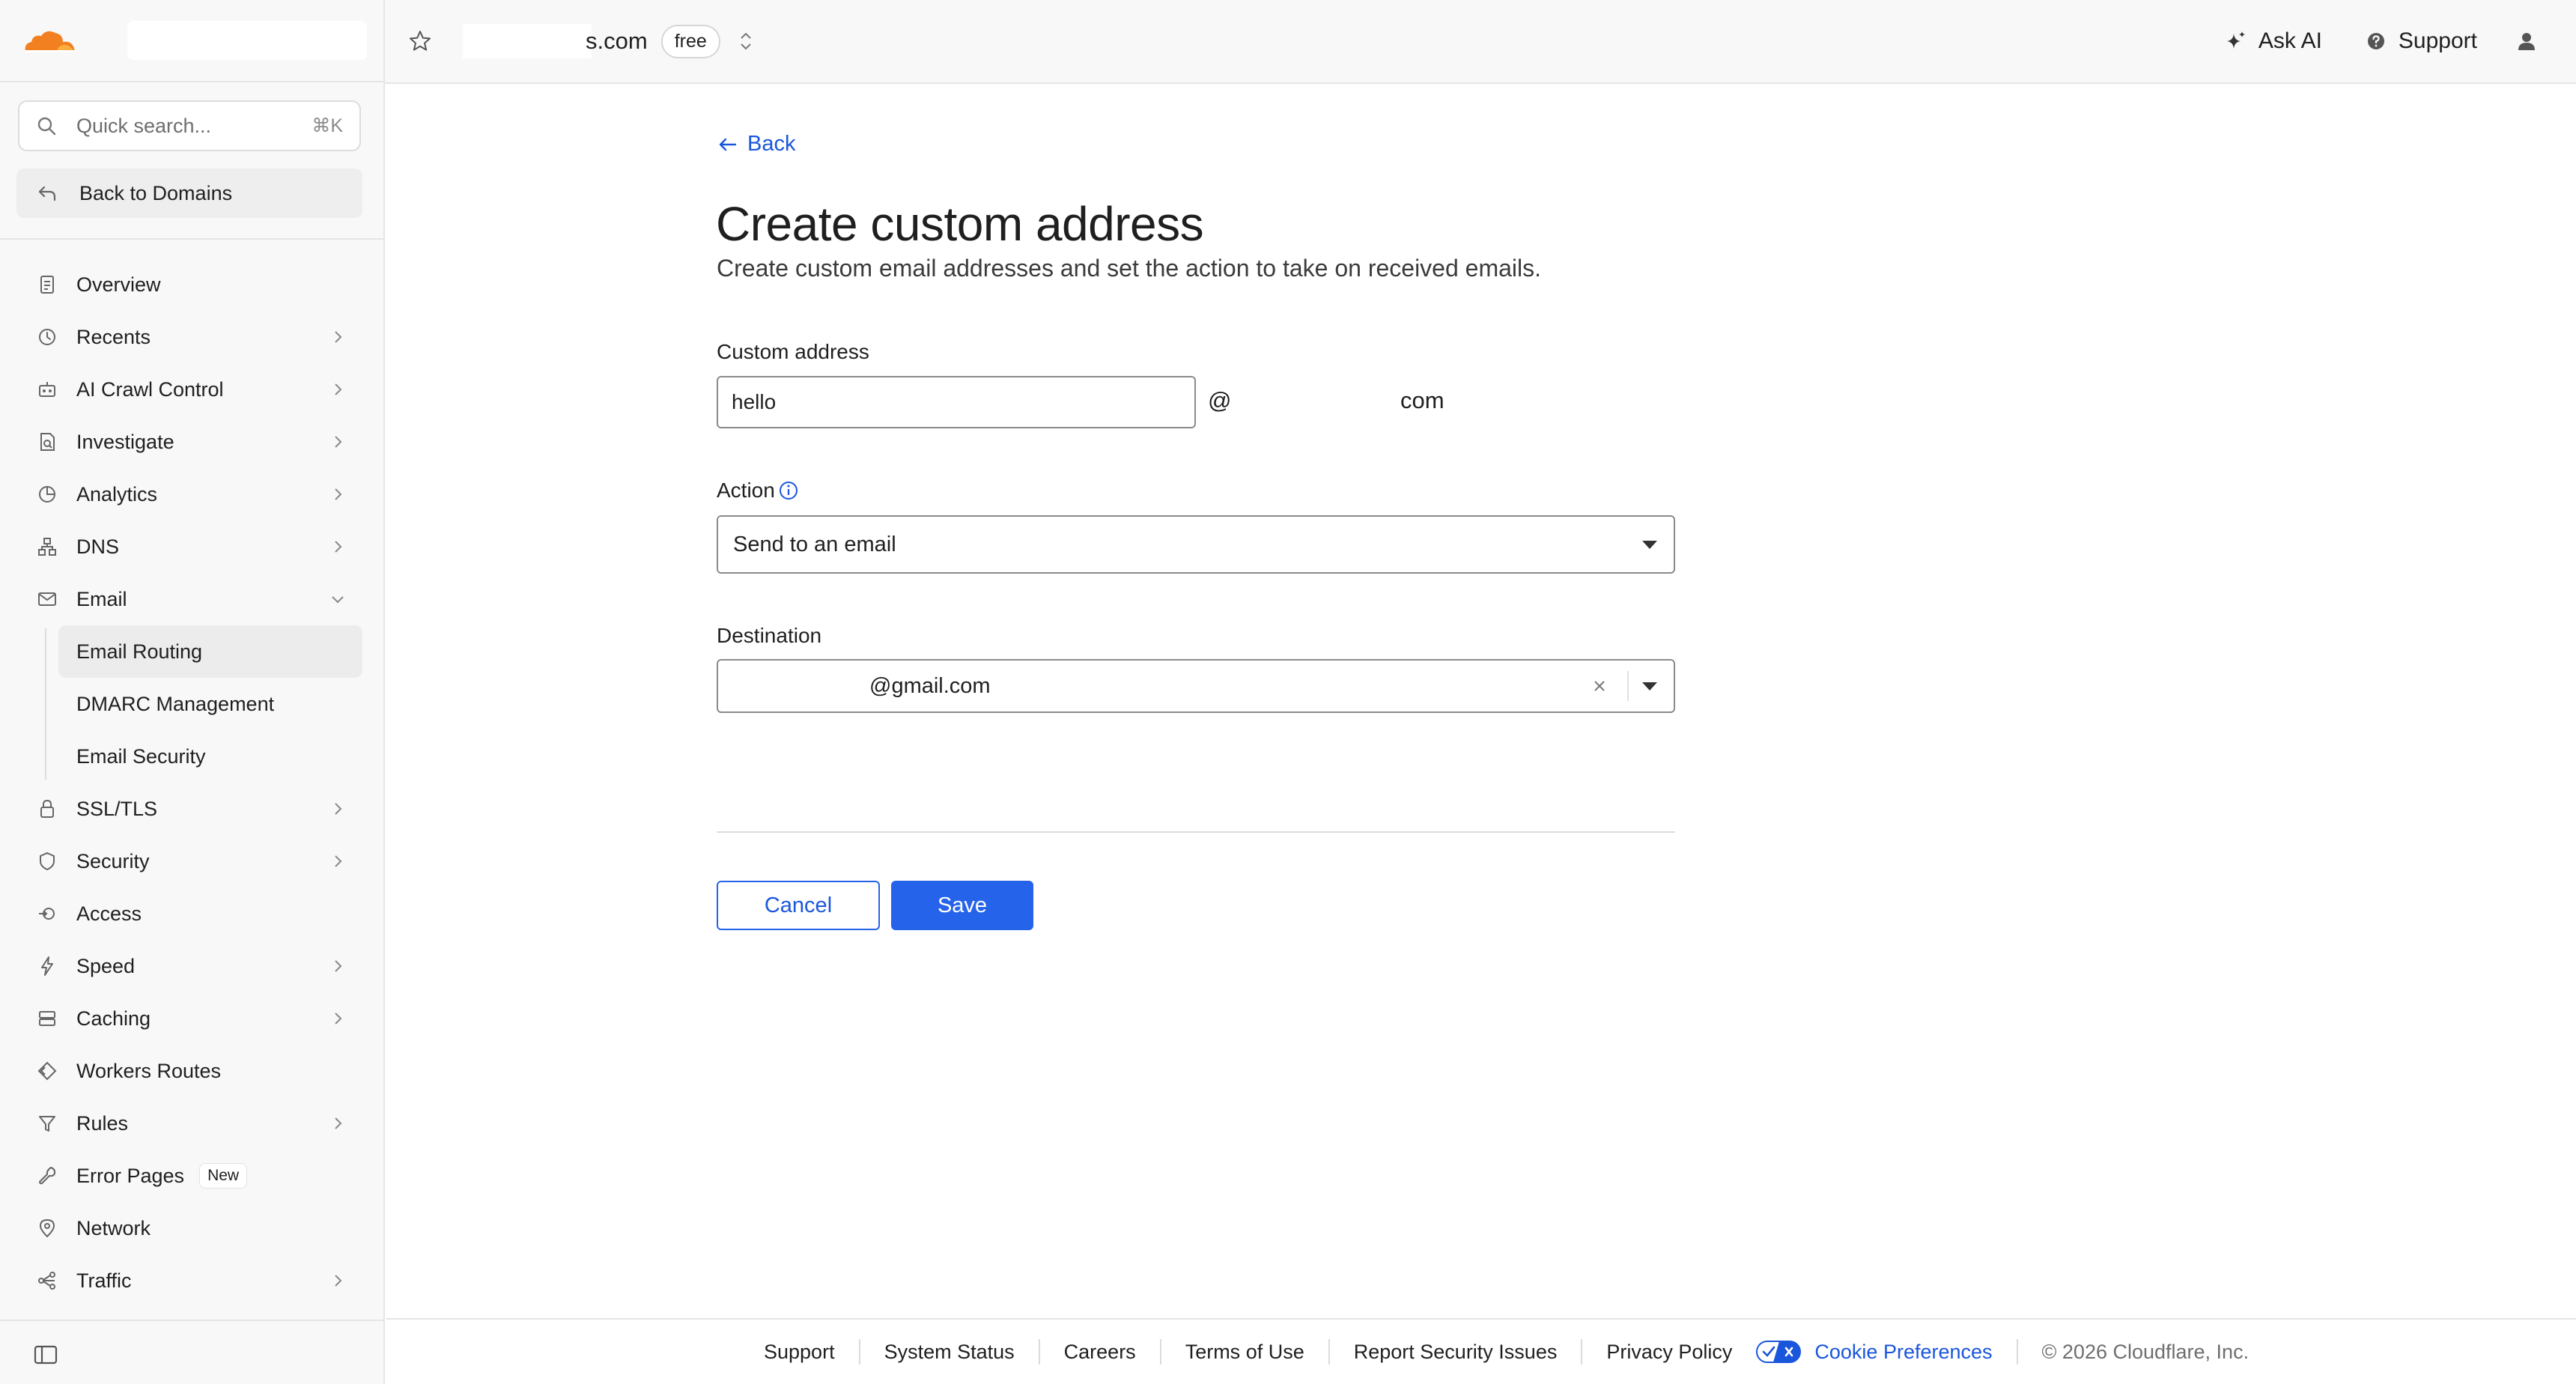 This screenshot has width=2576, height=1384. I want to click on star-icon, so click(420, 41).